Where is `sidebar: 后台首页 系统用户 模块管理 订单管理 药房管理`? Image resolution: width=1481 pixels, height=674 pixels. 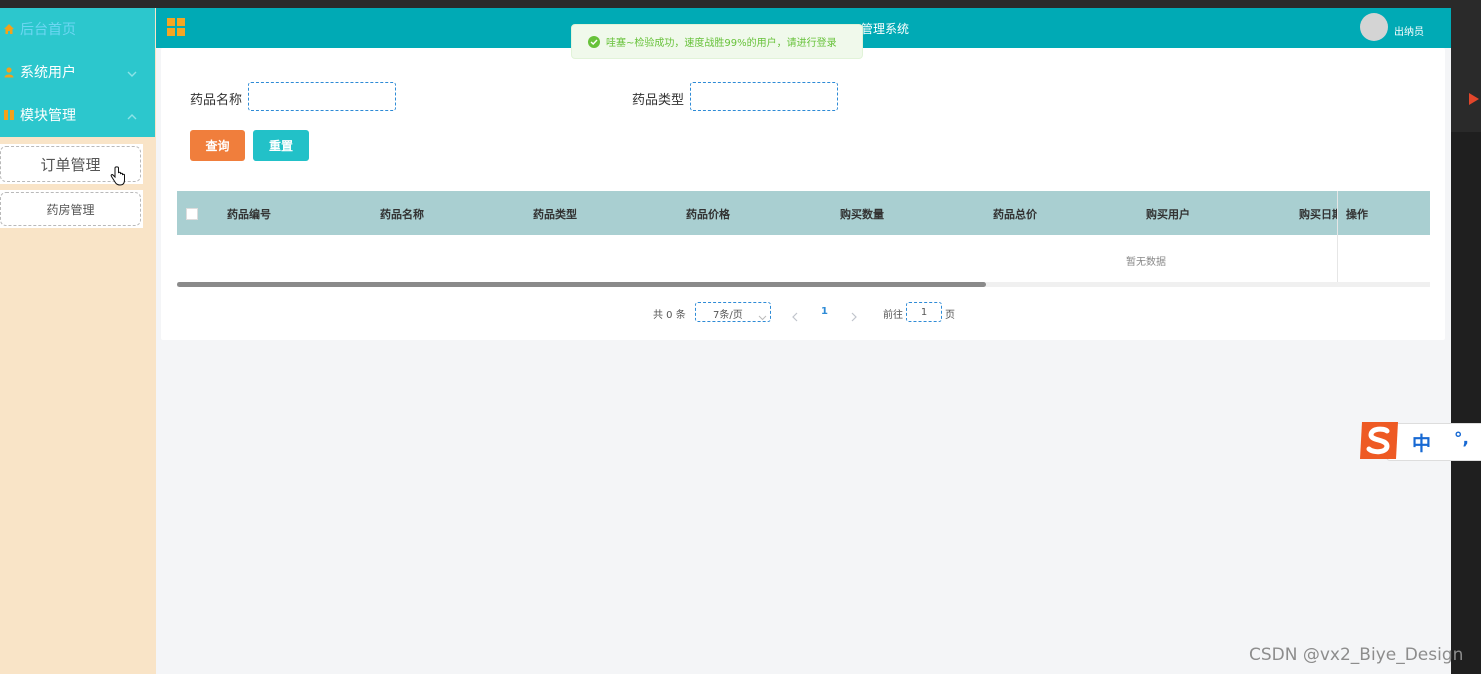
sidebar: 后台首页 系统用户 模块管理 订单管理 药房管理 is located at coordinates (78, 341).